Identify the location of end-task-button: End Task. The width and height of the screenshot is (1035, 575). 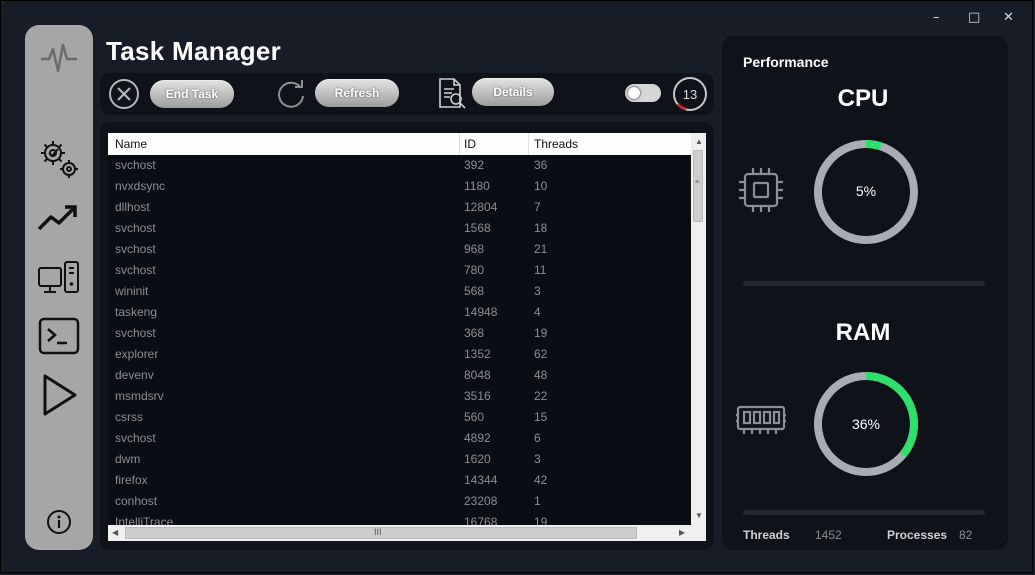
(192, 94).